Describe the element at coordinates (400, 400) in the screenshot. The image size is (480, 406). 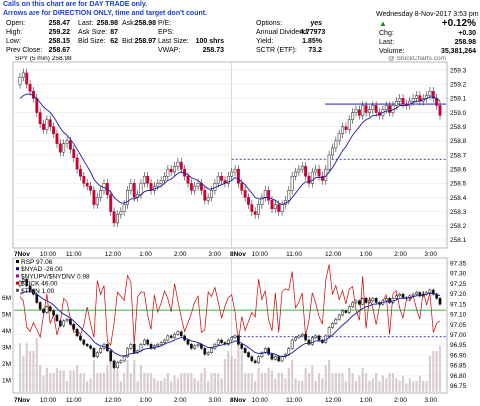
I see `x-tick: 2:00` at that location.